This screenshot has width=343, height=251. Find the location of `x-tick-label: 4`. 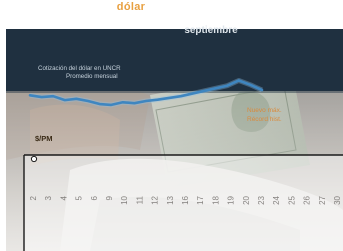

x-tick-label: 4 is located at coordinates (63, 197).